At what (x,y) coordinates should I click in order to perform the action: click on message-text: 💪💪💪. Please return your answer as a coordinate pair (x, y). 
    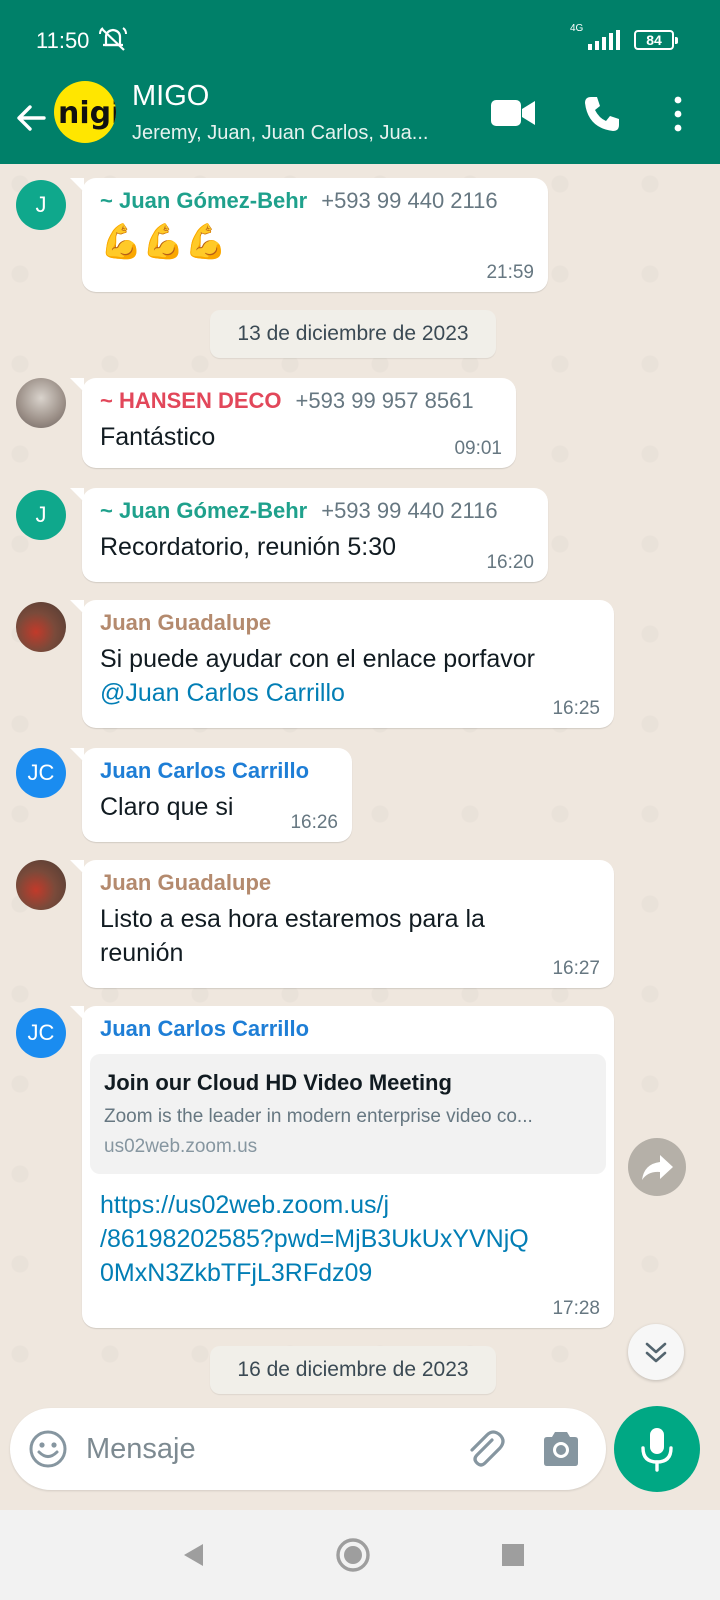
    Looking at the image, I should click on (164, 242).